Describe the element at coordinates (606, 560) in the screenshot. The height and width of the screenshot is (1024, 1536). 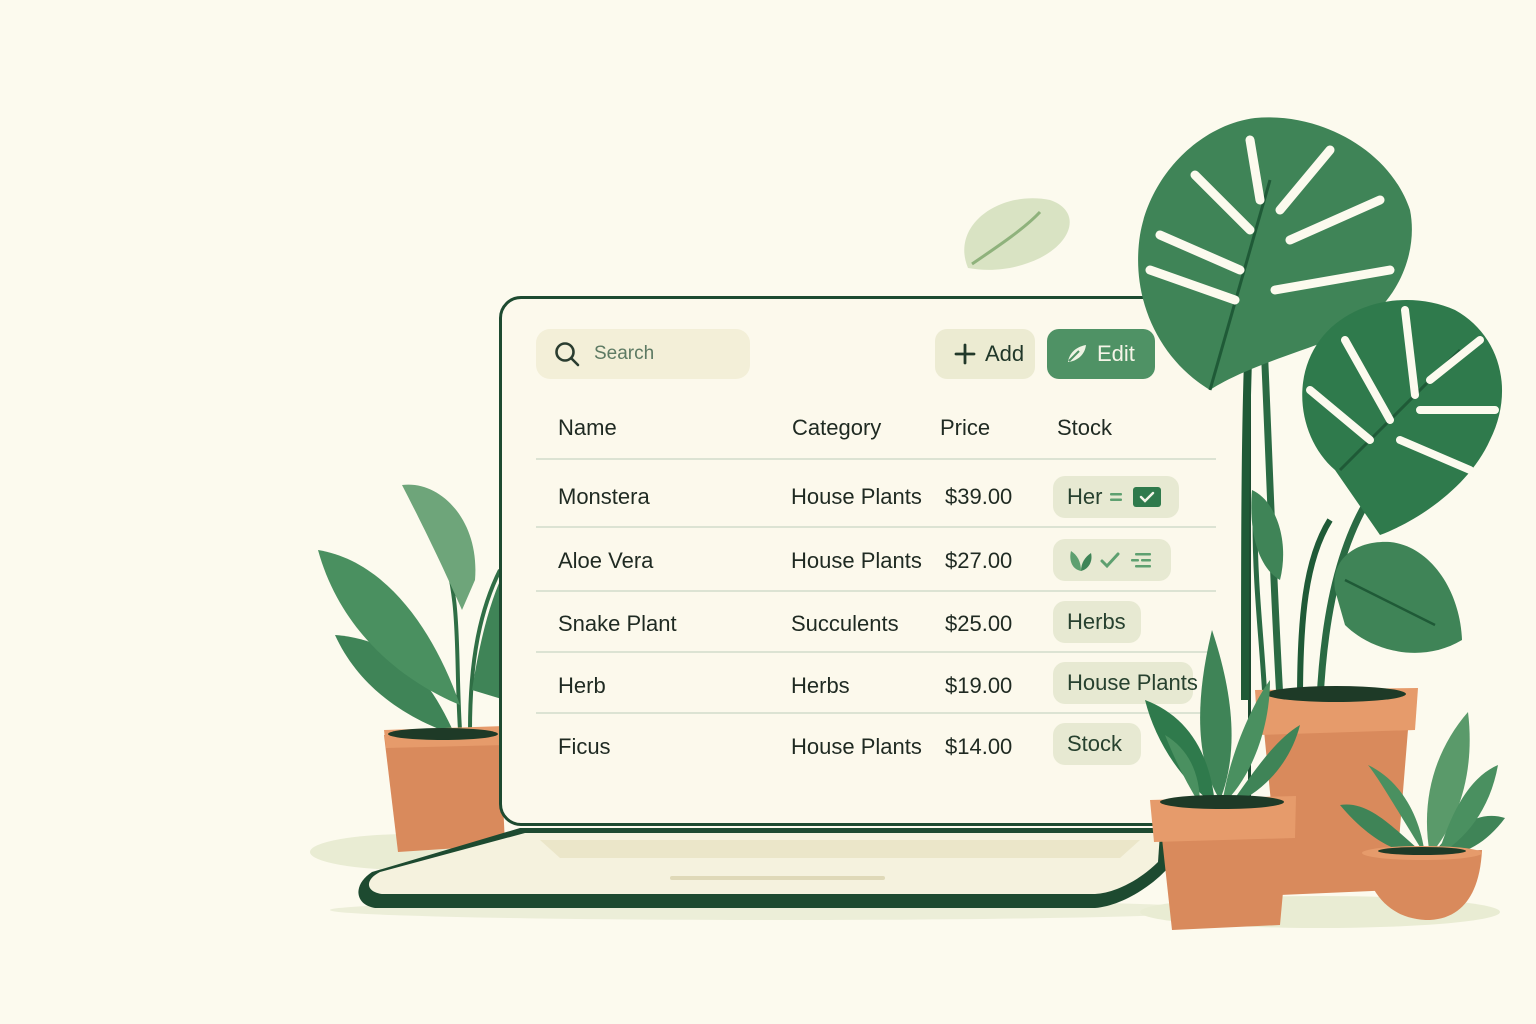
I see `cell-name: Aloe Vera` at that location.